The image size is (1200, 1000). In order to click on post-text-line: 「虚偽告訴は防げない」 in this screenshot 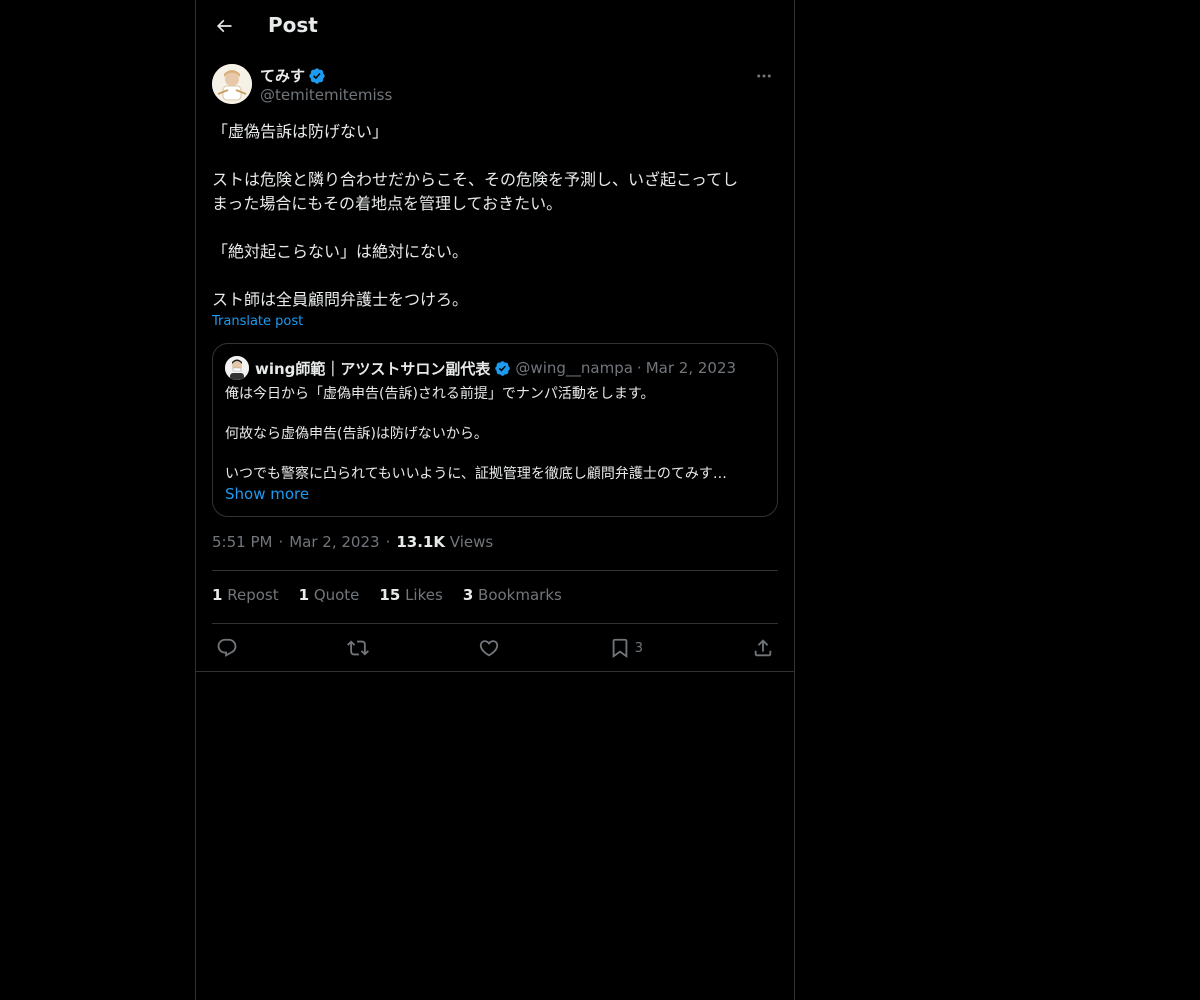, I will do `click(300, 131)`.